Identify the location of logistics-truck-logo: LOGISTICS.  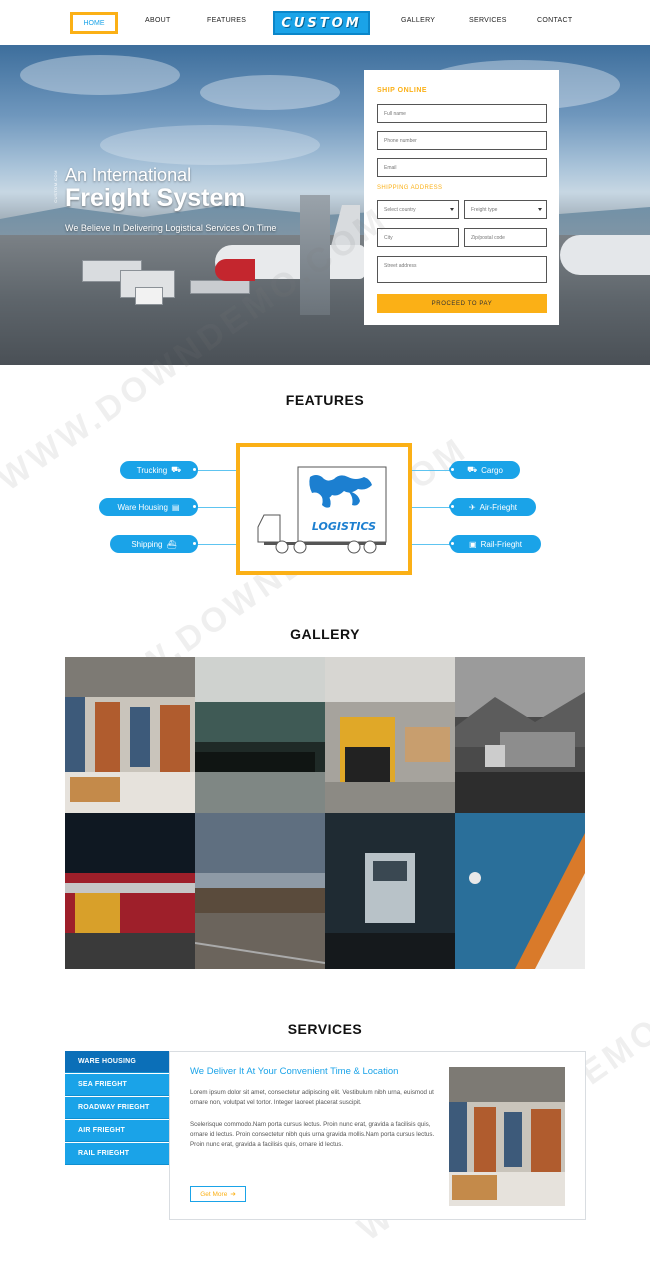
(322, 510).